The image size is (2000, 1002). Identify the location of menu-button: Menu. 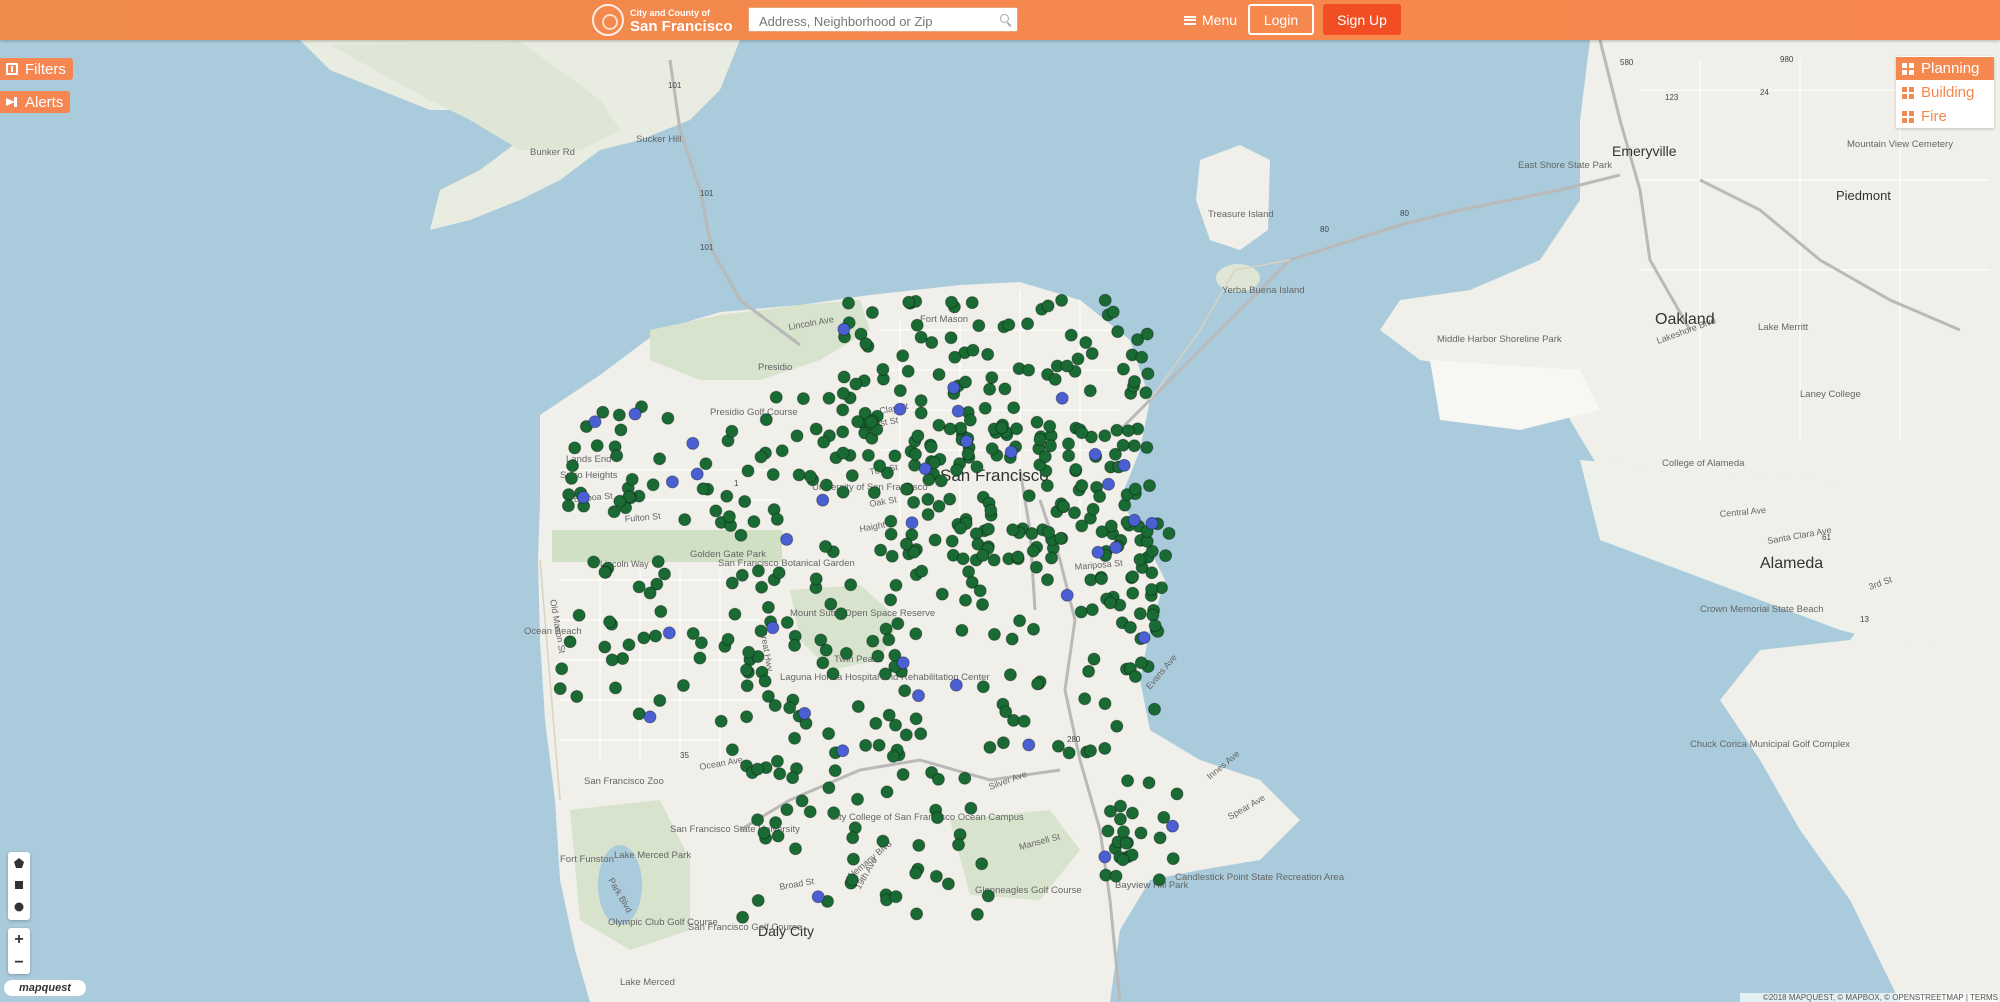
(1210, 20).